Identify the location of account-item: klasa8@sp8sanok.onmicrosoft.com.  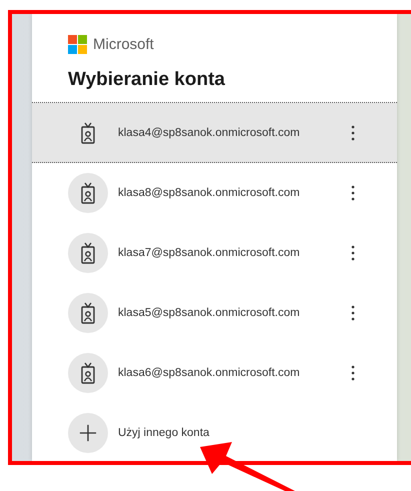
(214, 193).